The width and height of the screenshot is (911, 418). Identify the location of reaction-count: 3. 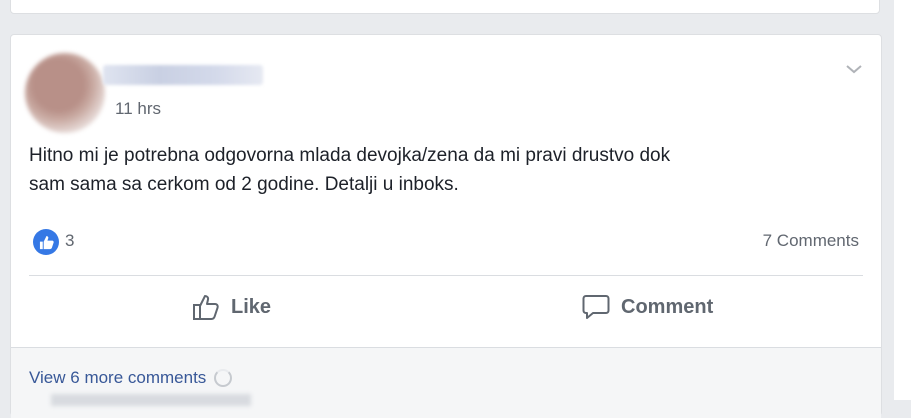
(69, 241).